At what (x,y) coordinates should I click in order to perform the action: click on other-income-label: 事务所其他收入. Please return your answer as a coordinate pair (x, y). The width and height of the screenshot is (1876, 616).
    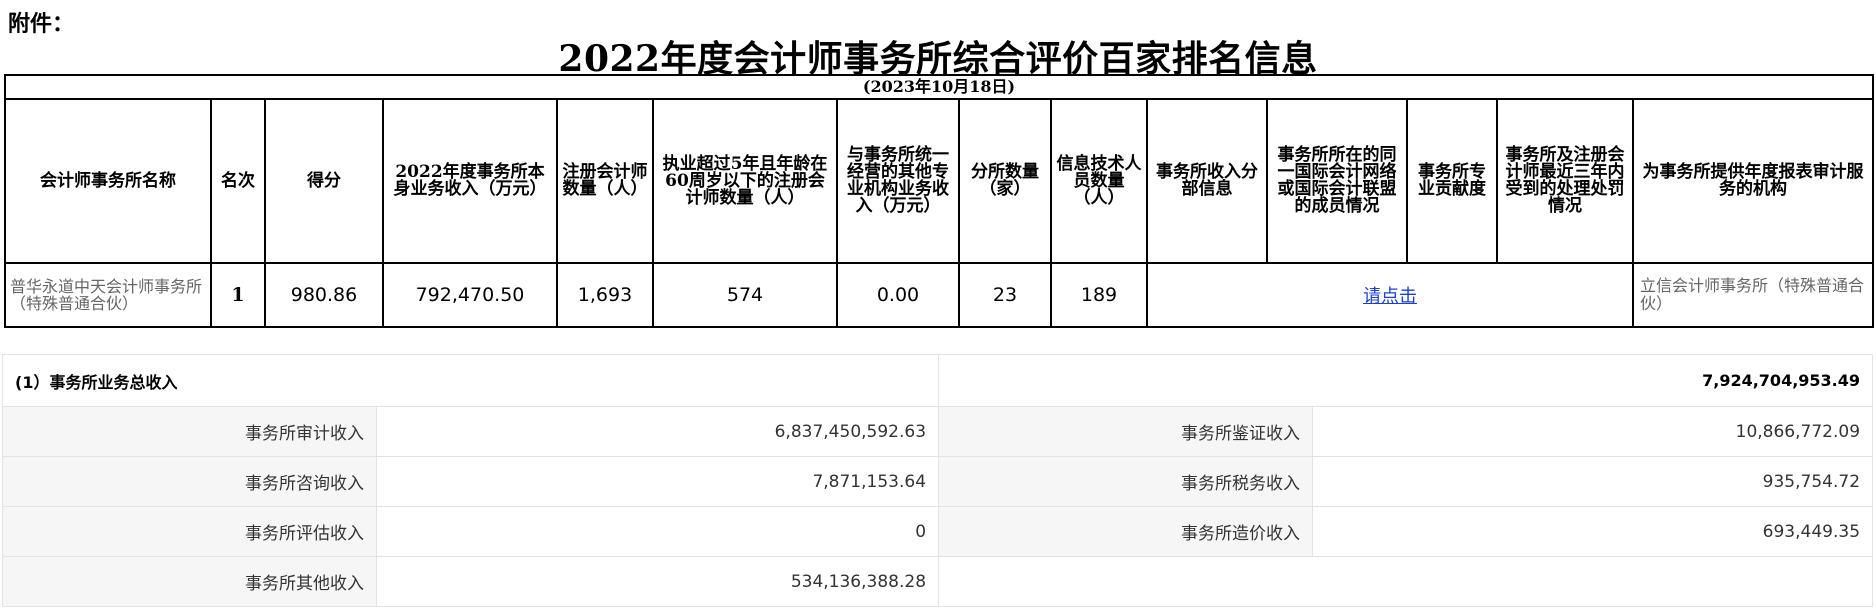
    Looking at the image, I should click on (189, 581).